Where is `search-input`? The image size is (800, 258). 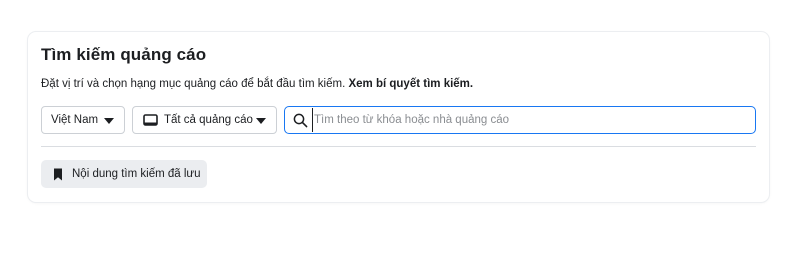 search-input is located at coordinates (527, 120).